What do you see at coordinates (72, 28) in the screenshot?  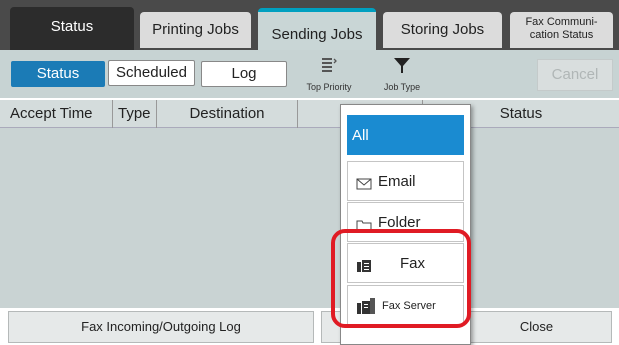 I see `tab-status: Status` at bounding box center [72, 28].